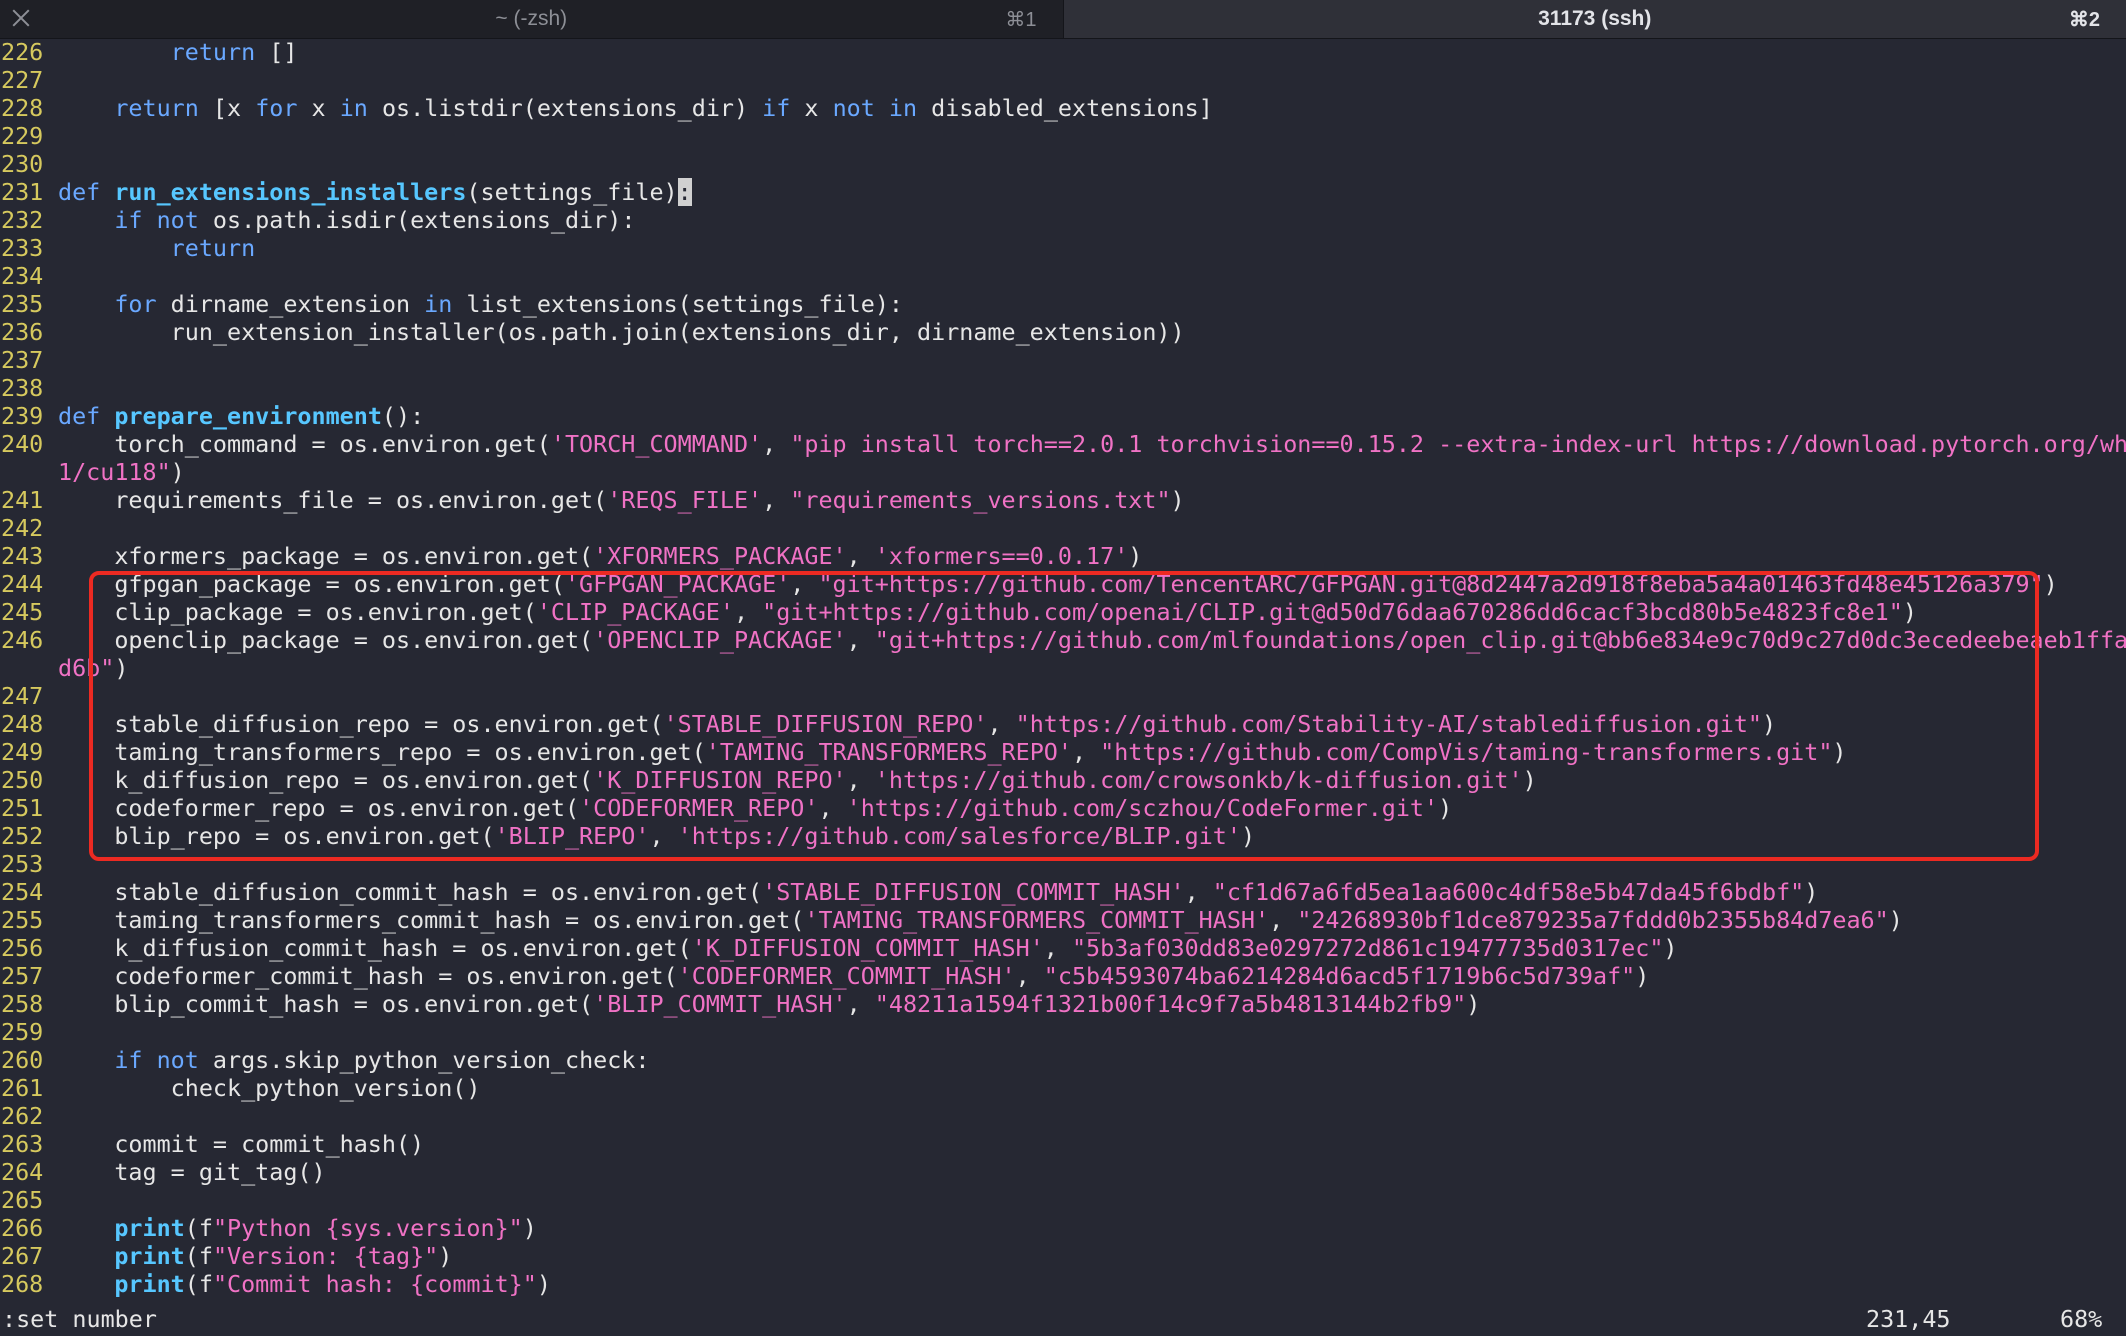  Describe the element at coordinates (22, 52) in the screenshot. I see `line-number: 226` at that location.